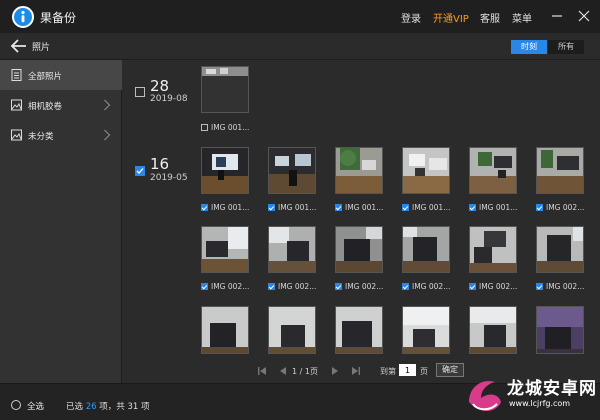 The width and height of the screenshot is (600, 420). I want to click on select-all-radio, so click(16, 405).